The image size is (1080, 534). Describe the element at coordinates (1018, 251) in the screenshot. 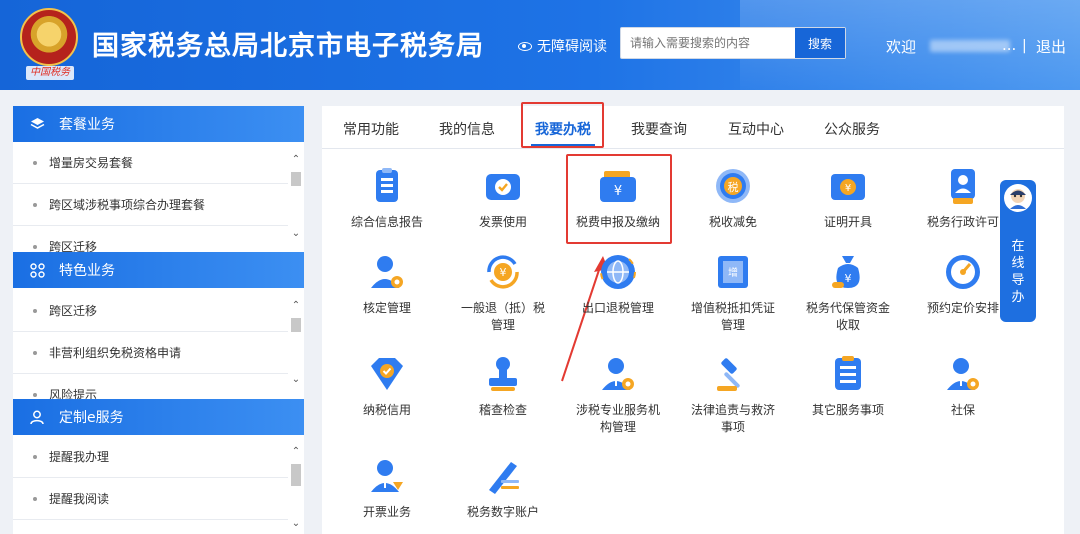

I see `online-guide-widget: 在线导办` at that location.